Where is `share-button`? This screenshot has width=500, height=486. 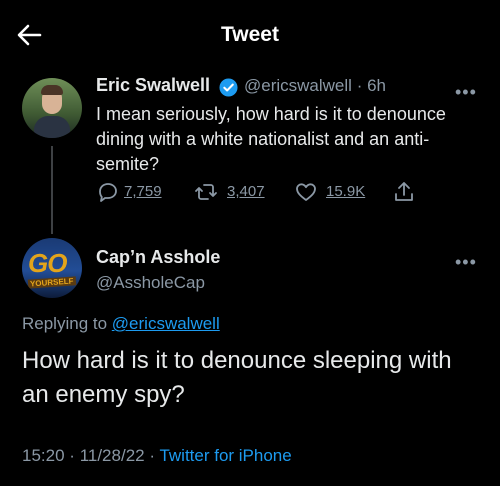 share-button is located at coordinates (404, 192).